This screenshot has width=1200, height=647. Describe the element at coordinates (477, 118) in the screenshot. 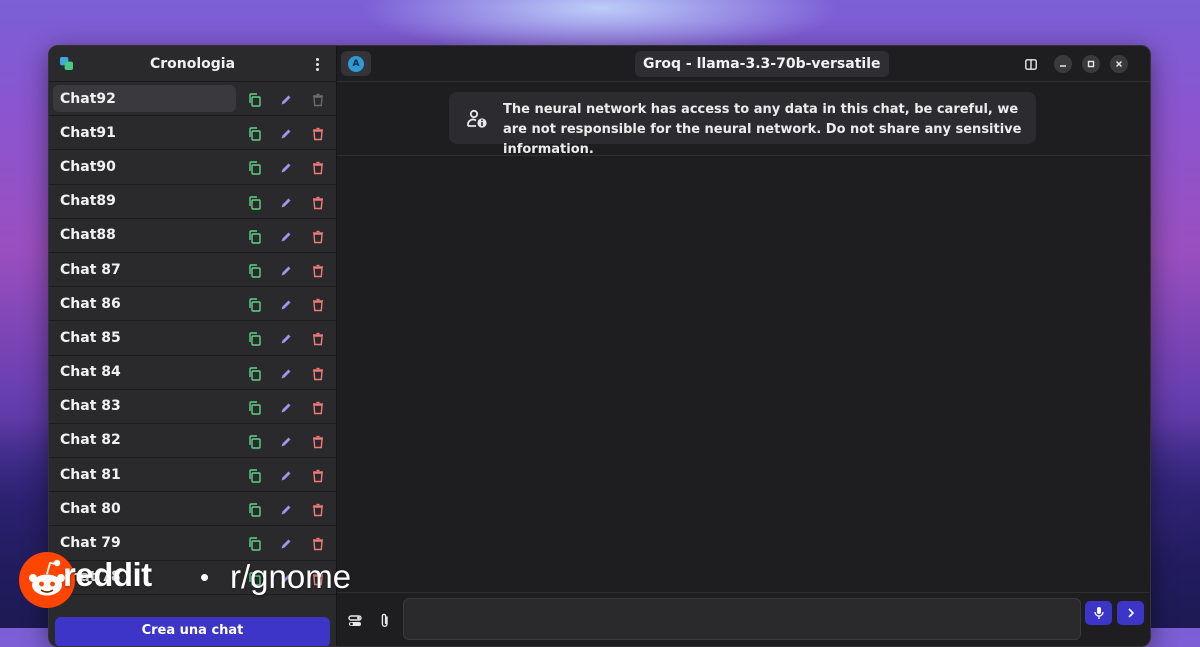

I see `user-info-icon` at that location.